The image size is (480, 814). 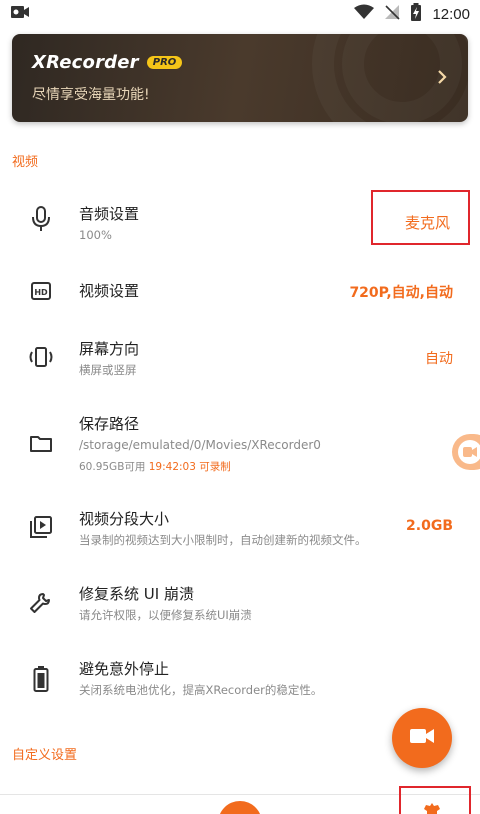 I want to click on battery-icon, so click(x=41, y=679).